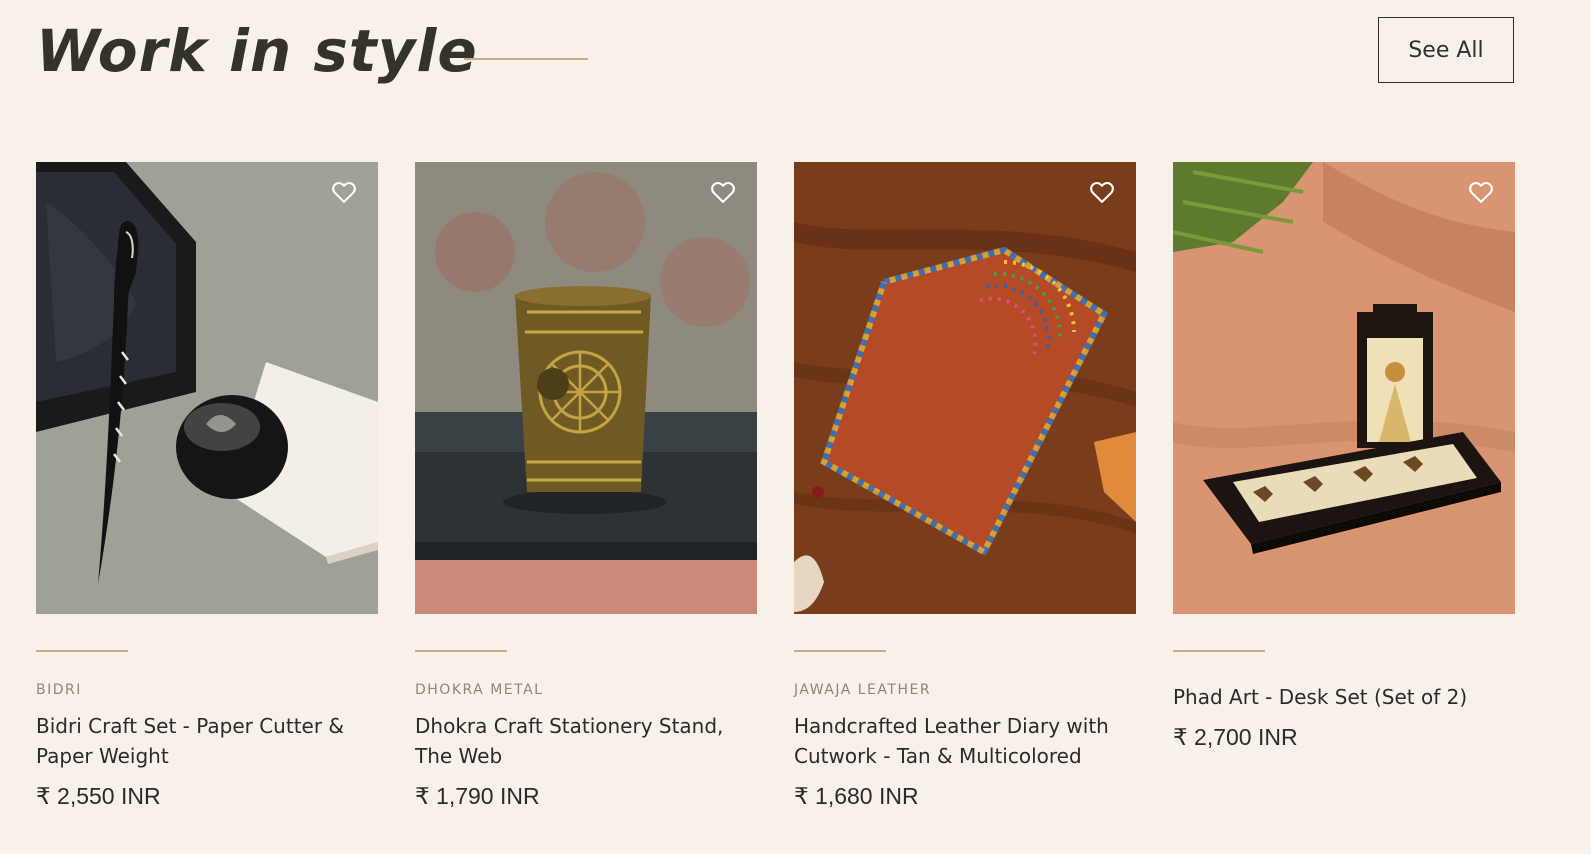 This screenshot has height=854, width=1591. I want to click on product-title-link: Dhokra Craft Stationery Stand, The Web, so click(586, 741).